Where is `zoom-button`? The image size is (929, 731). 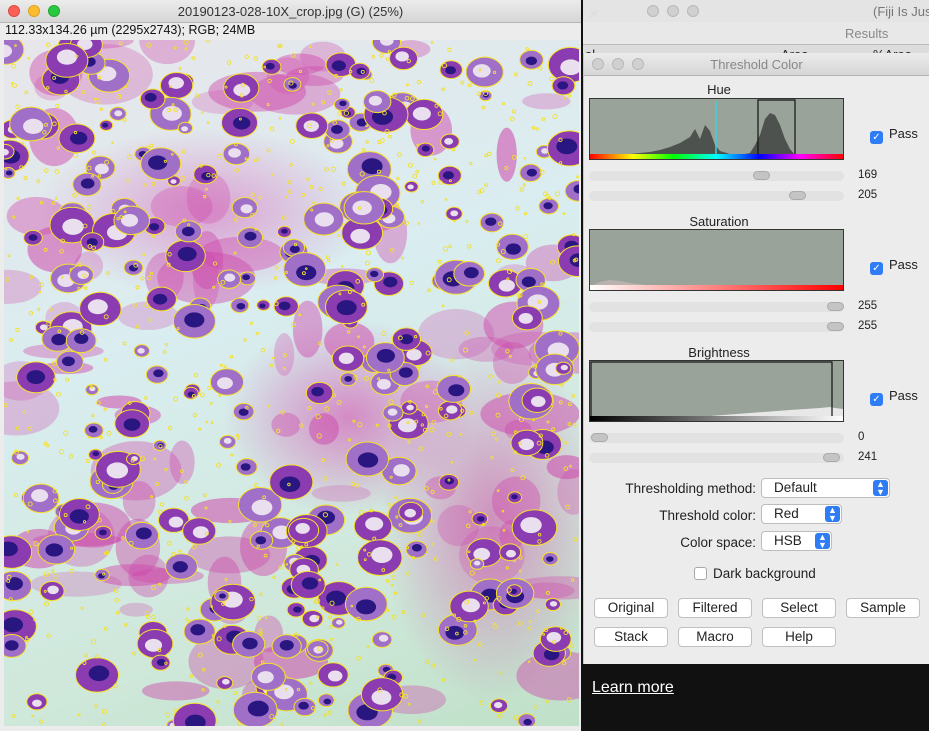 zoom-button is located at coordinates (693, 11).